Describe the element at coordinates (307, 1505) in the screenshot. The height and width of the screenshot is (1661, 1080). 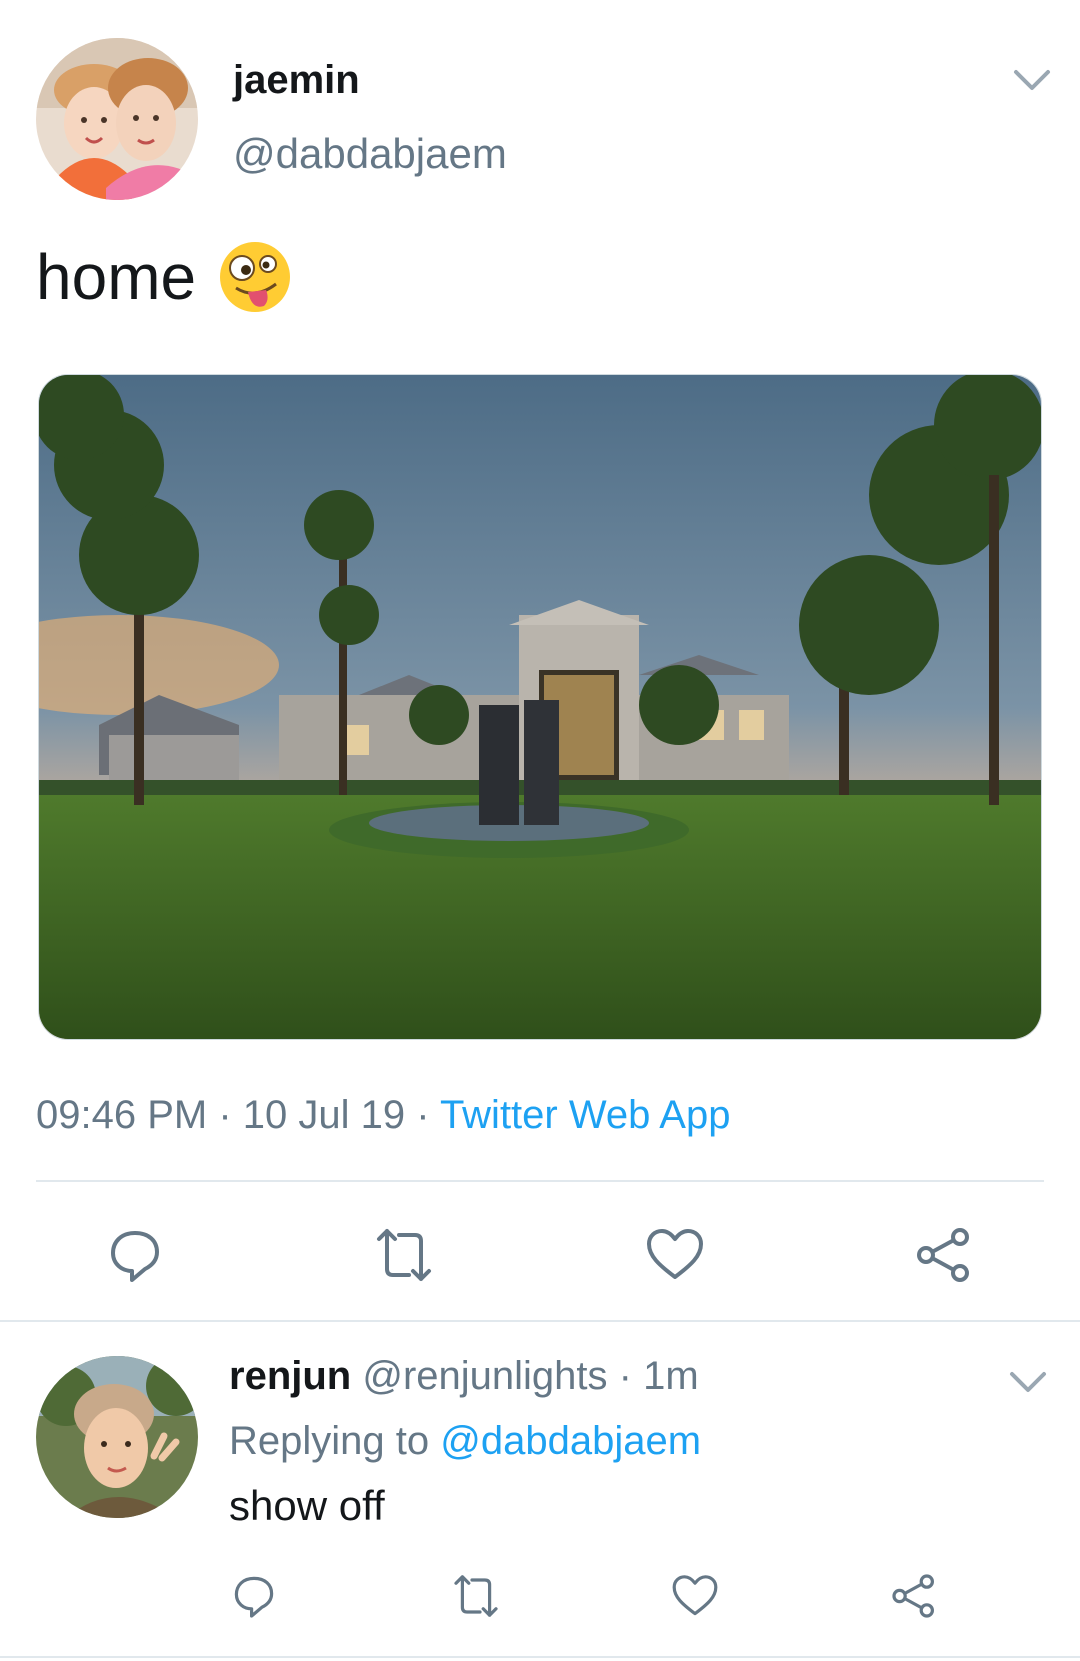
I see `reply-text: show off` at that location.